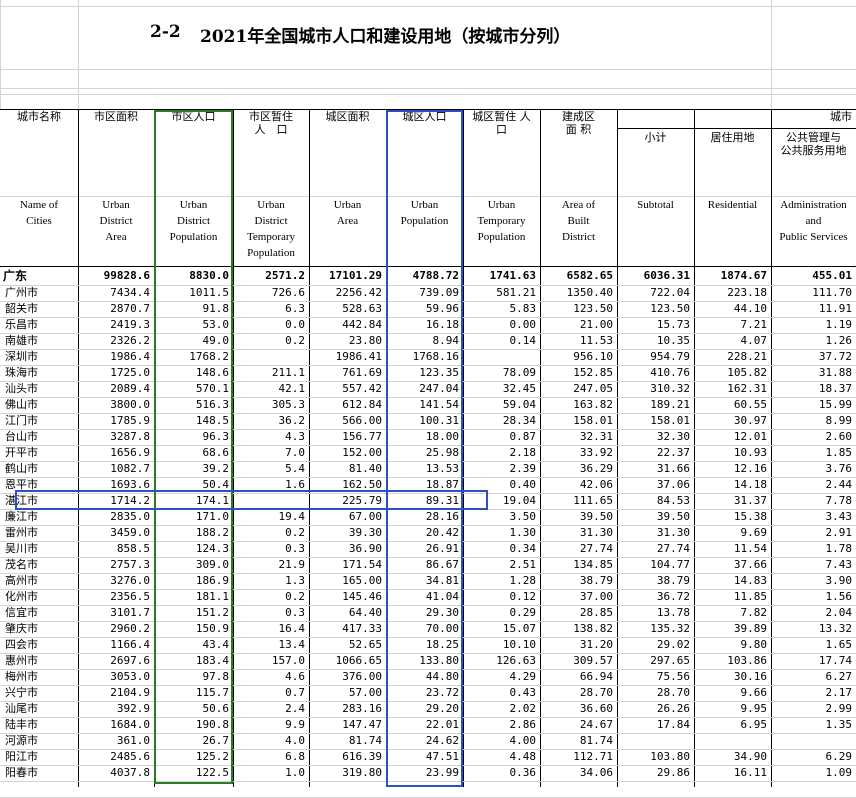 This screenshot has width=856, height=798. I want to click on city-name: 开平市, so click(21, 452).